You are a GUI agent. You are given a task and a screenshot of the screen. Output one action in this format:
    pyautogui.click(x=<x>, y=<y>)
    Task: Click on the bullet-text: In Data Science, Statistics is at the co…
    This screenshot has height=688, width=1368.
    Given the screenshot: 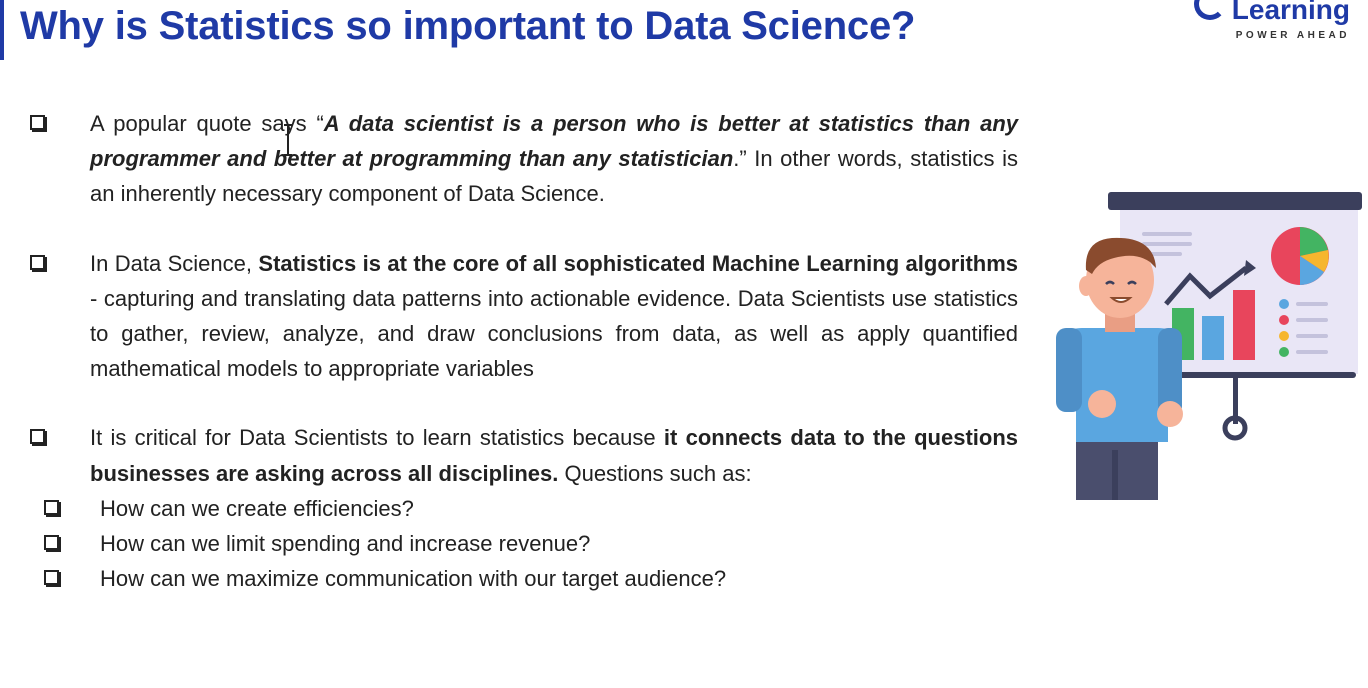 What is the action you would take?
    pyautogui.click(x=554, y=316)
    